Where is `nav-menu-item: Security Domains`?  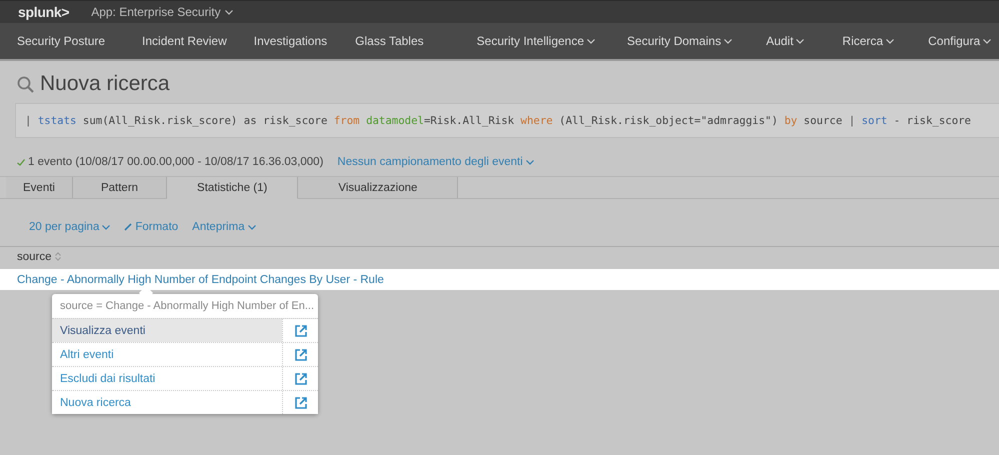
nav-menu-item: Security Domains is located at coordinates (679, 41).